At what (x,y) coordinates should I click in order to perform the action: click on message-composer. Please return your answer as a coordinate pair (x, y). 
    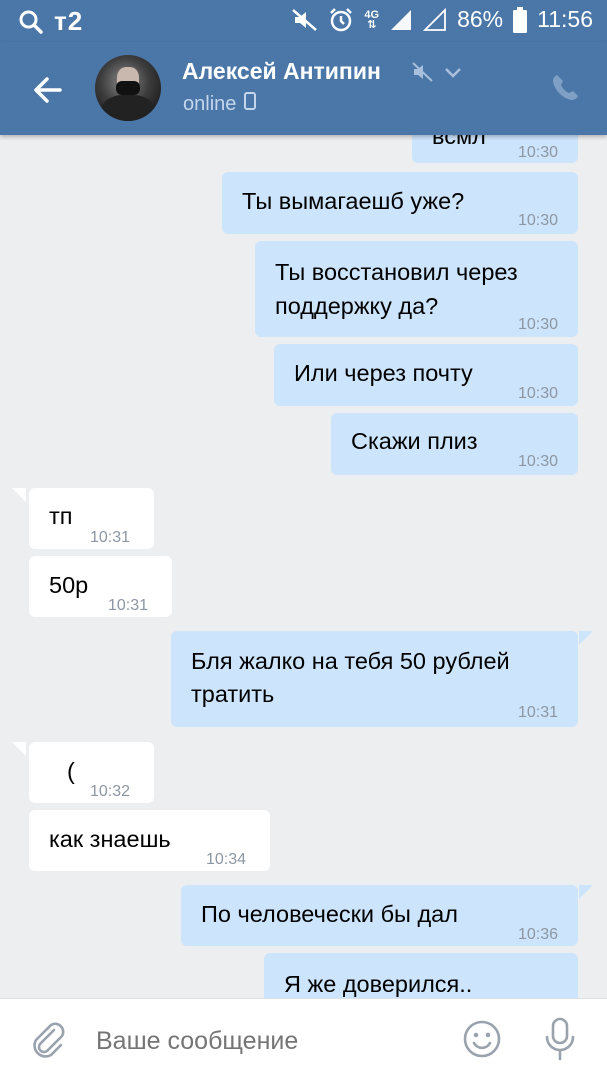
    Looking at the image, I should click on (303, 1039).